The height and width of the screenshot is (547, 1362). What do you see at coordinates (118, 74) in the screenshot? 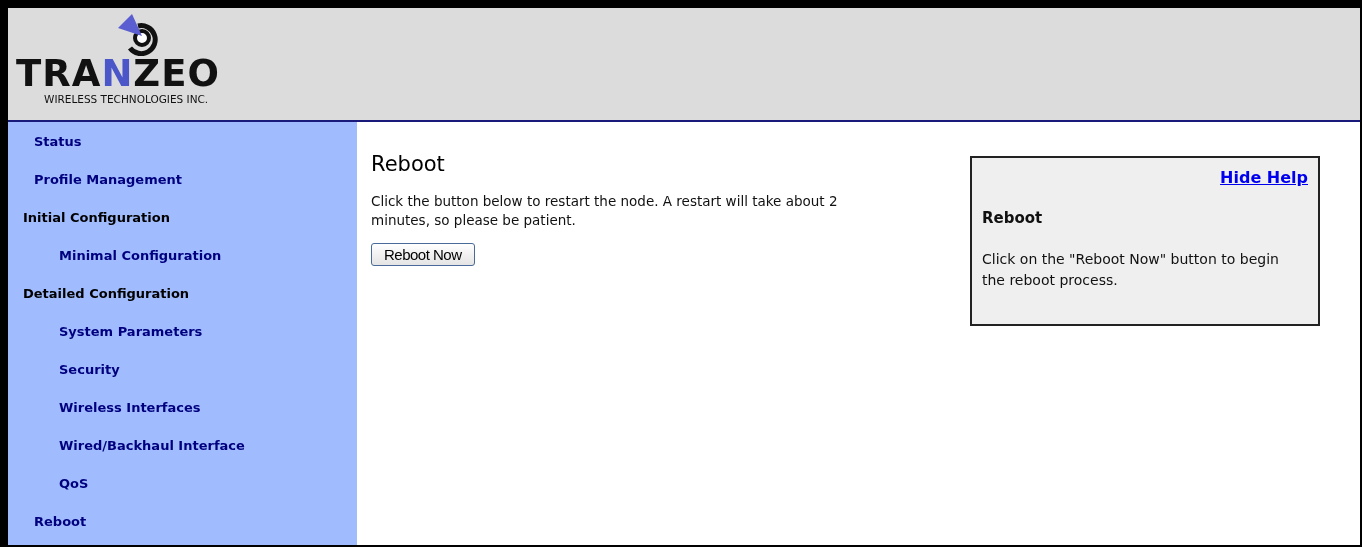
I see `logo-wordmark: TRANZEO` at bounding box center [118, 74].